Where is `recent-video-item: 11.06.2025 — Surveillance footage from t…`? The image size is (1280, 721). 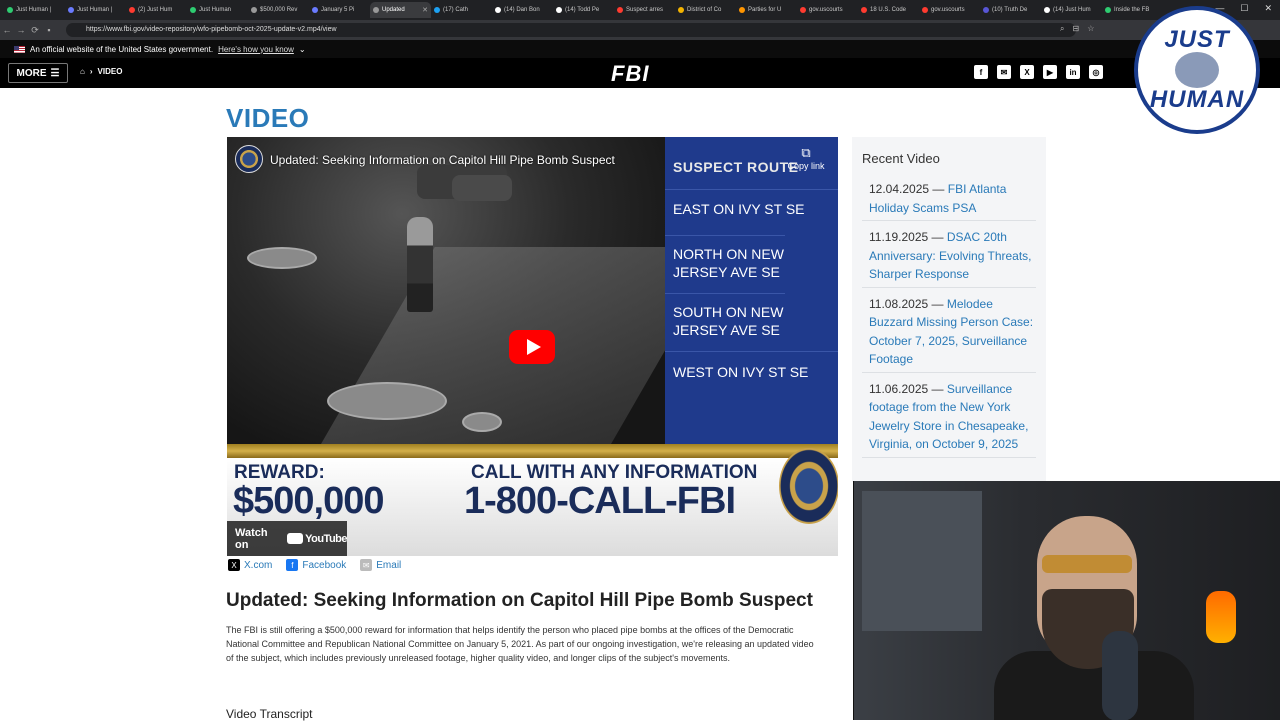
recent-video-item: 11.06.2025 — Surveillance footage from t… is located at coordinates (949, 417).